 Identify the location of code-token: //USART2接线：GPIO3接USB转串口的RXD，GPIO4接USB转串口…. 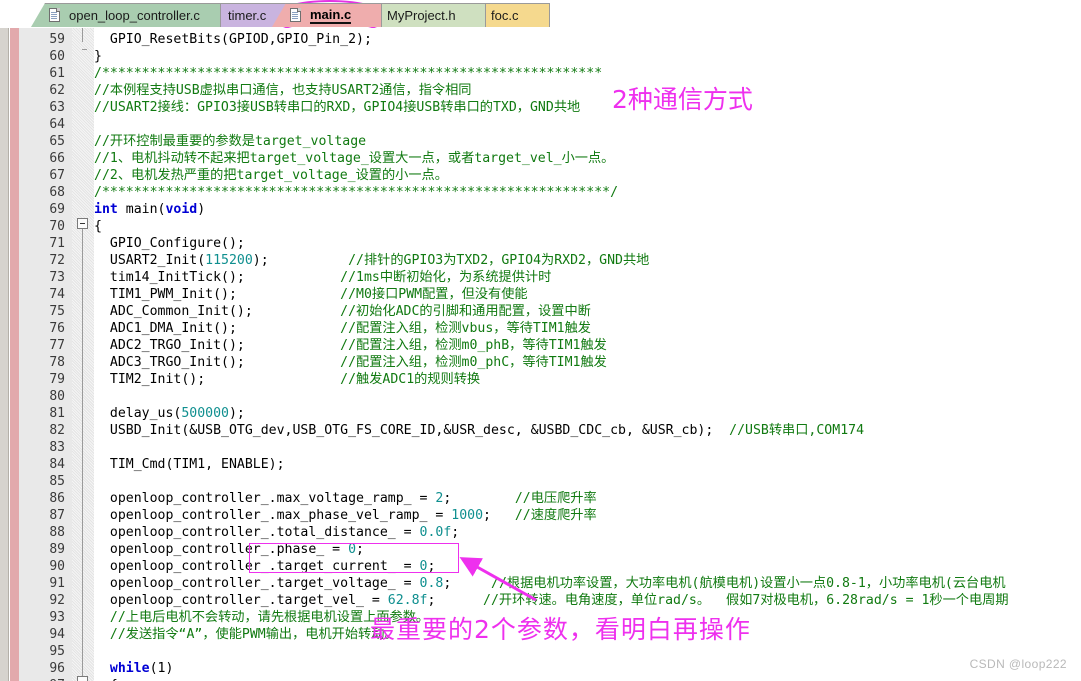
(337, 107).